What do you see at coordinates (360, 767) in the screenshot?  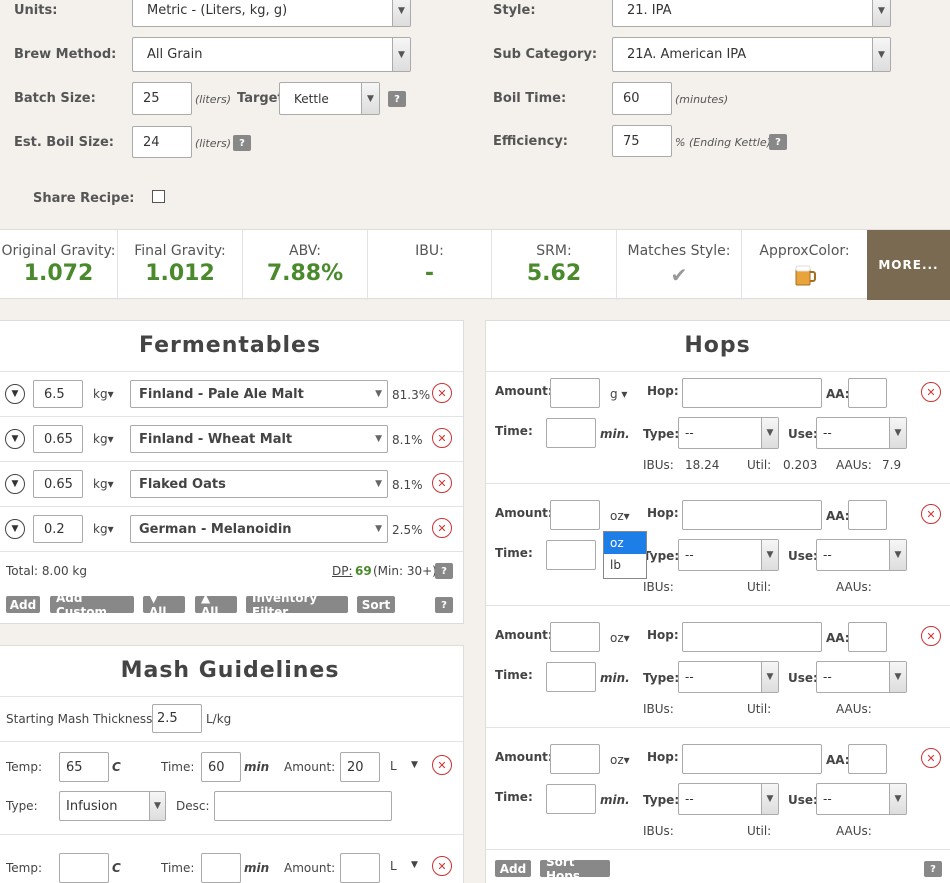 I see `mash-amount-input: 20` at bounding box center [360, 767].